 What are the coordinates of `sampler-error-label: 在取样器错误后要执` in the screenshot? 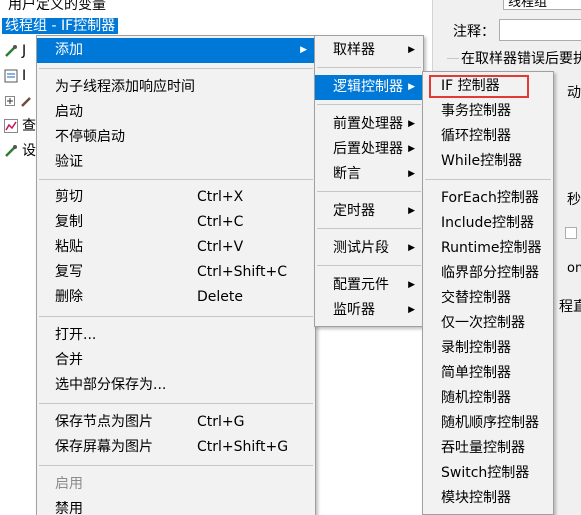 It's located at (520, 58).